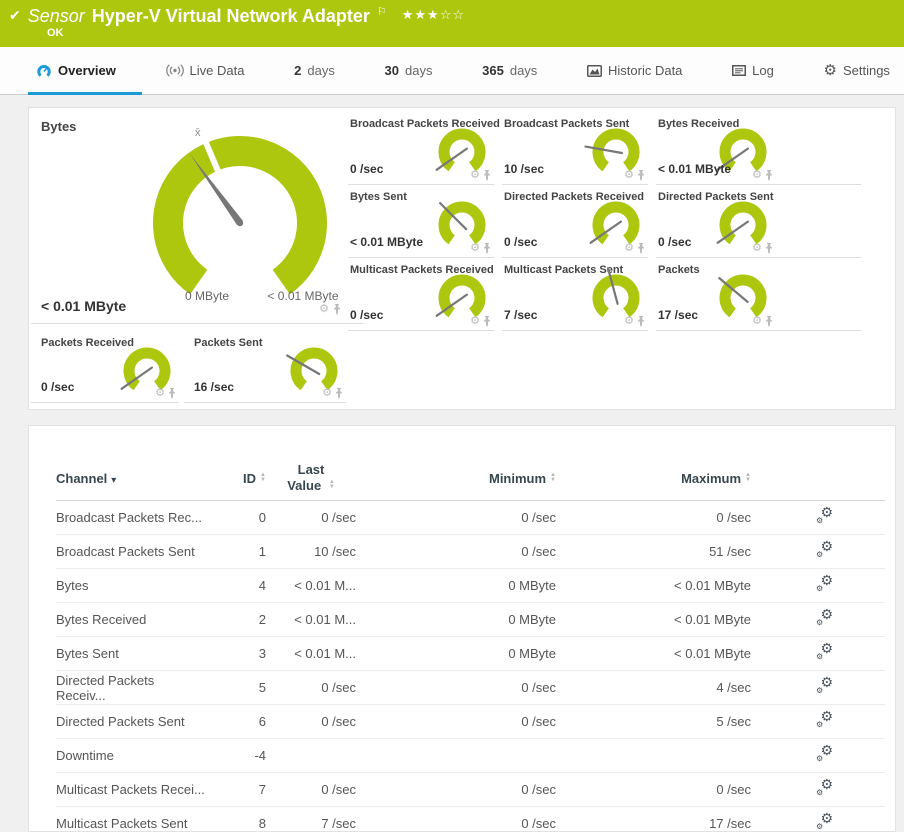 The height and width of the screenshot is (832, 904). Describe the element at coordinates (55, 33) in the screenshot. I see `status-badge: OK` at that location.